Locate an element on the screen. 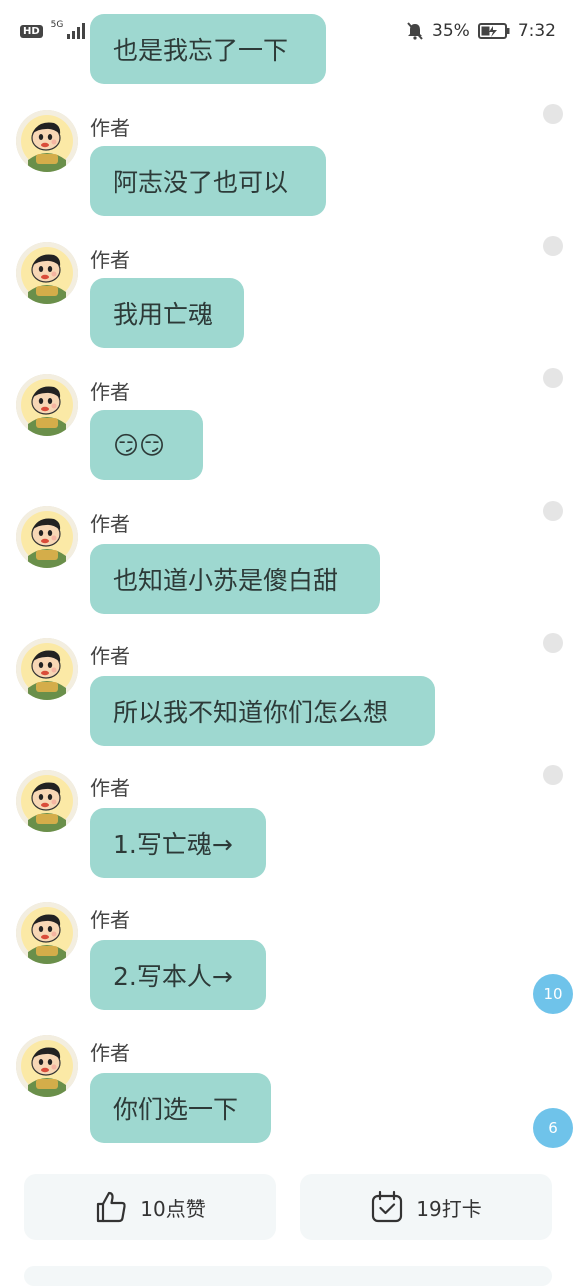 The width and height of the screenshot is (576, 1286). message-text: 也知道小苏是傻白甜 is located at coordinates (226, 580).